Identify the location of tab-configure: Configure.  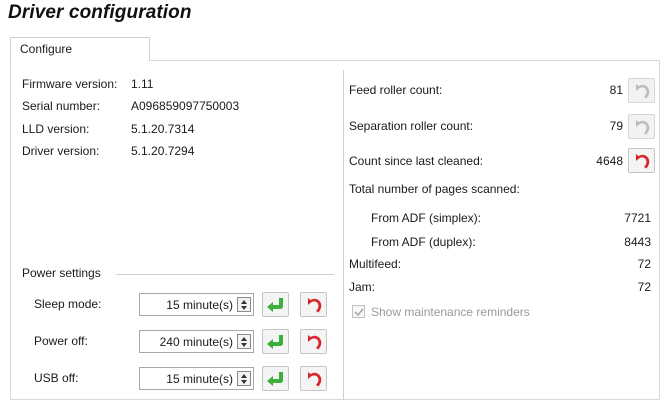
(80, 49).